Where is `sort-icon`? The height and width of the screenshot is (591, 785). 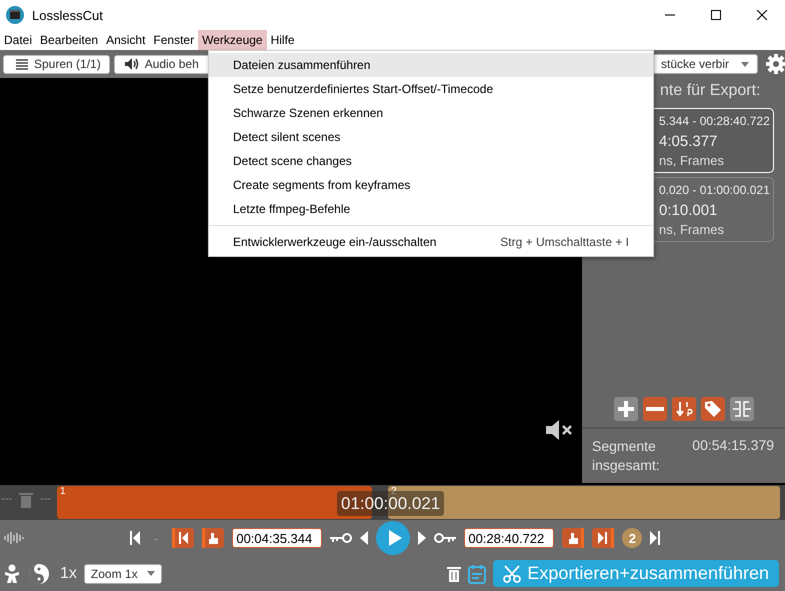
sort-icon is located at coordinates (684, 409).